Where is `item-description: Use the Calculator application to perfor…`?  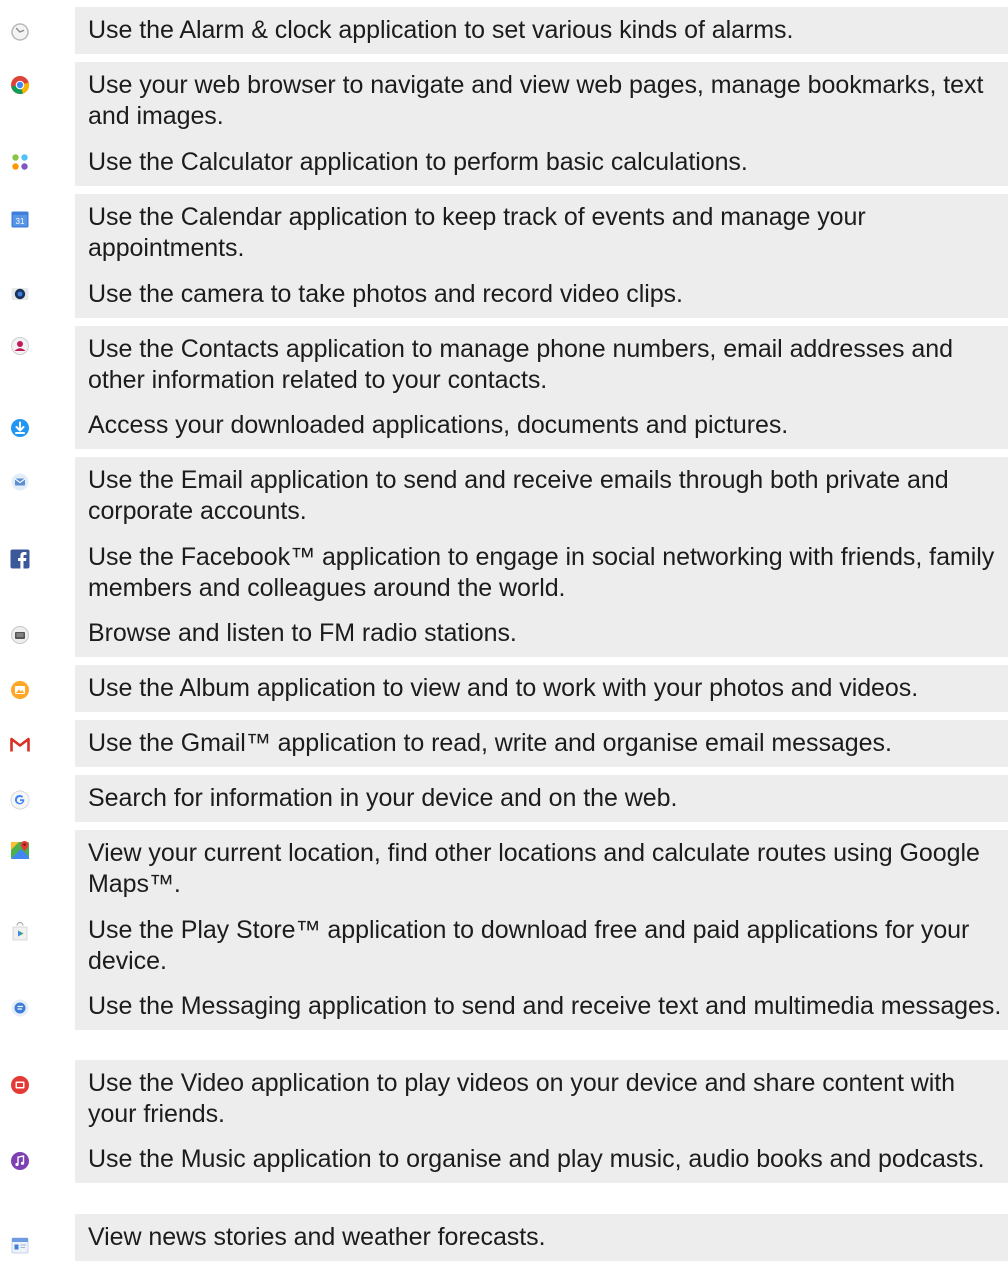 item-description: Use the Calculator application to perfor… is located at coordinates (541, 162).